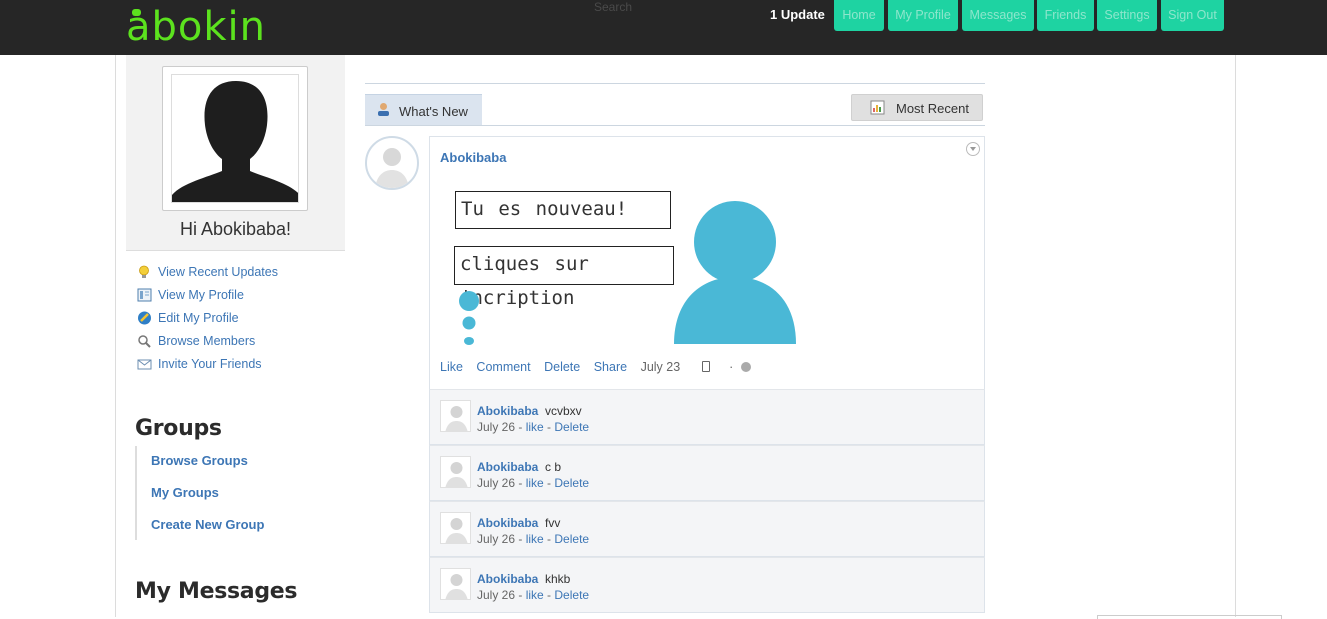 The height and width of the screenshot is (619, 1327). Describe the element at coordinates (553, 467) in the screenshot. I see `comment-text: c b` at that location.